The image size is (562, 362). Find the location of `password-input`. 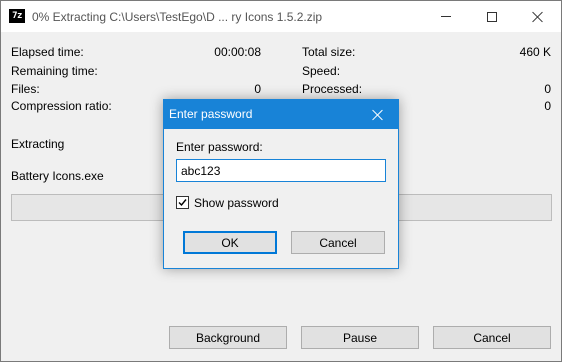

password-input is located at coordinates (281, 170).